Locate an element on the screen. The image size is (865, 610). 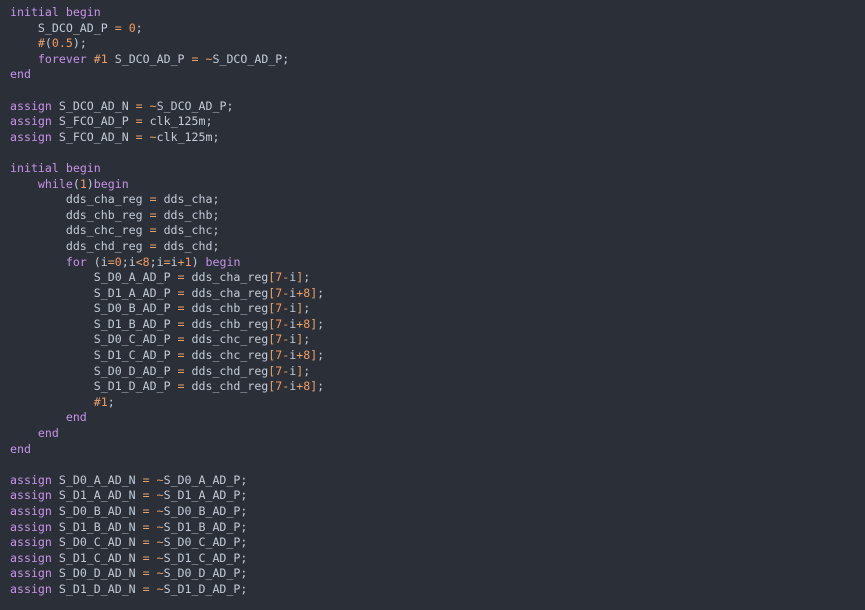
code-token: dds_chd_reg is located at coordinates (230, 370).